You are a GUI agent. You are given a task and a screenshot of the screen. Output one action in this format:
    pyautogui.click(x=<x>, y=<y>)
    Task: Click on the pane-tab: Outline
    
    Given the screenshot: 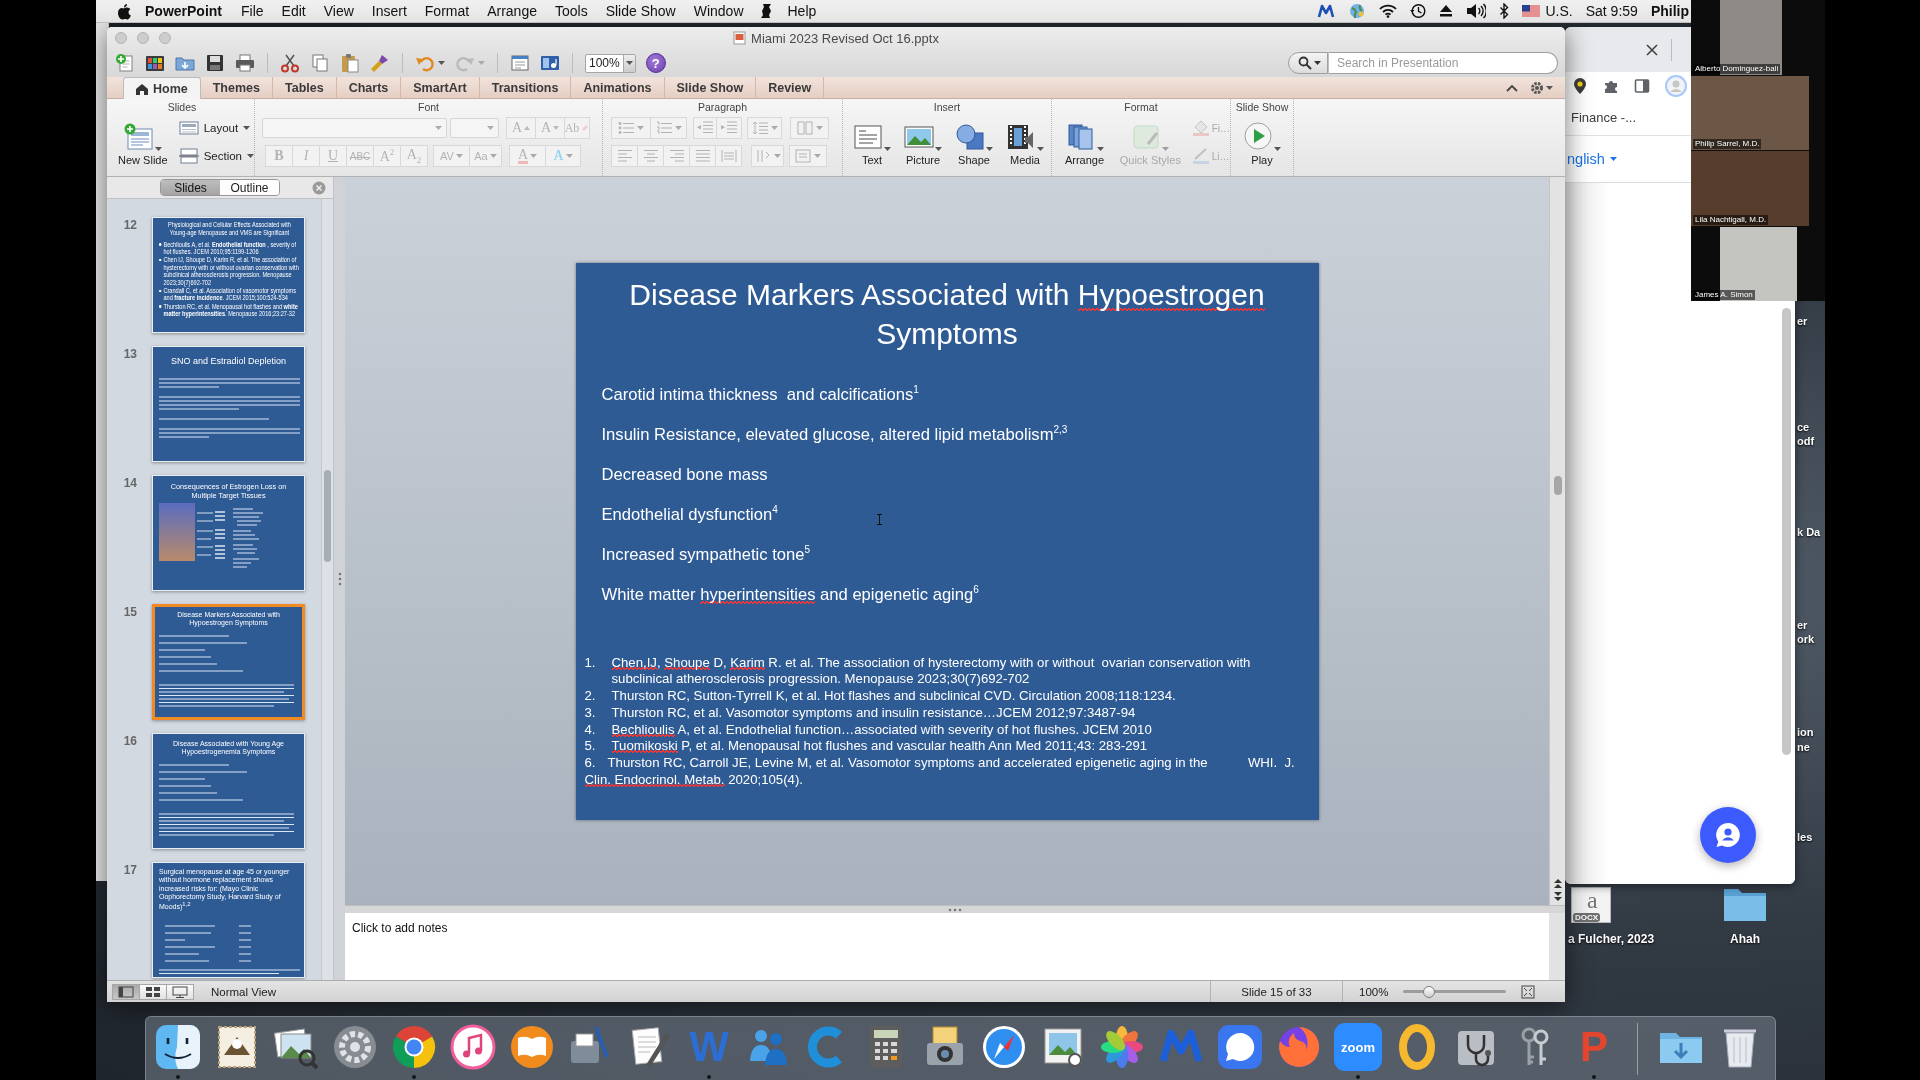 What is the action you would take?
    pyautogui.click(x=249, y=187)
    